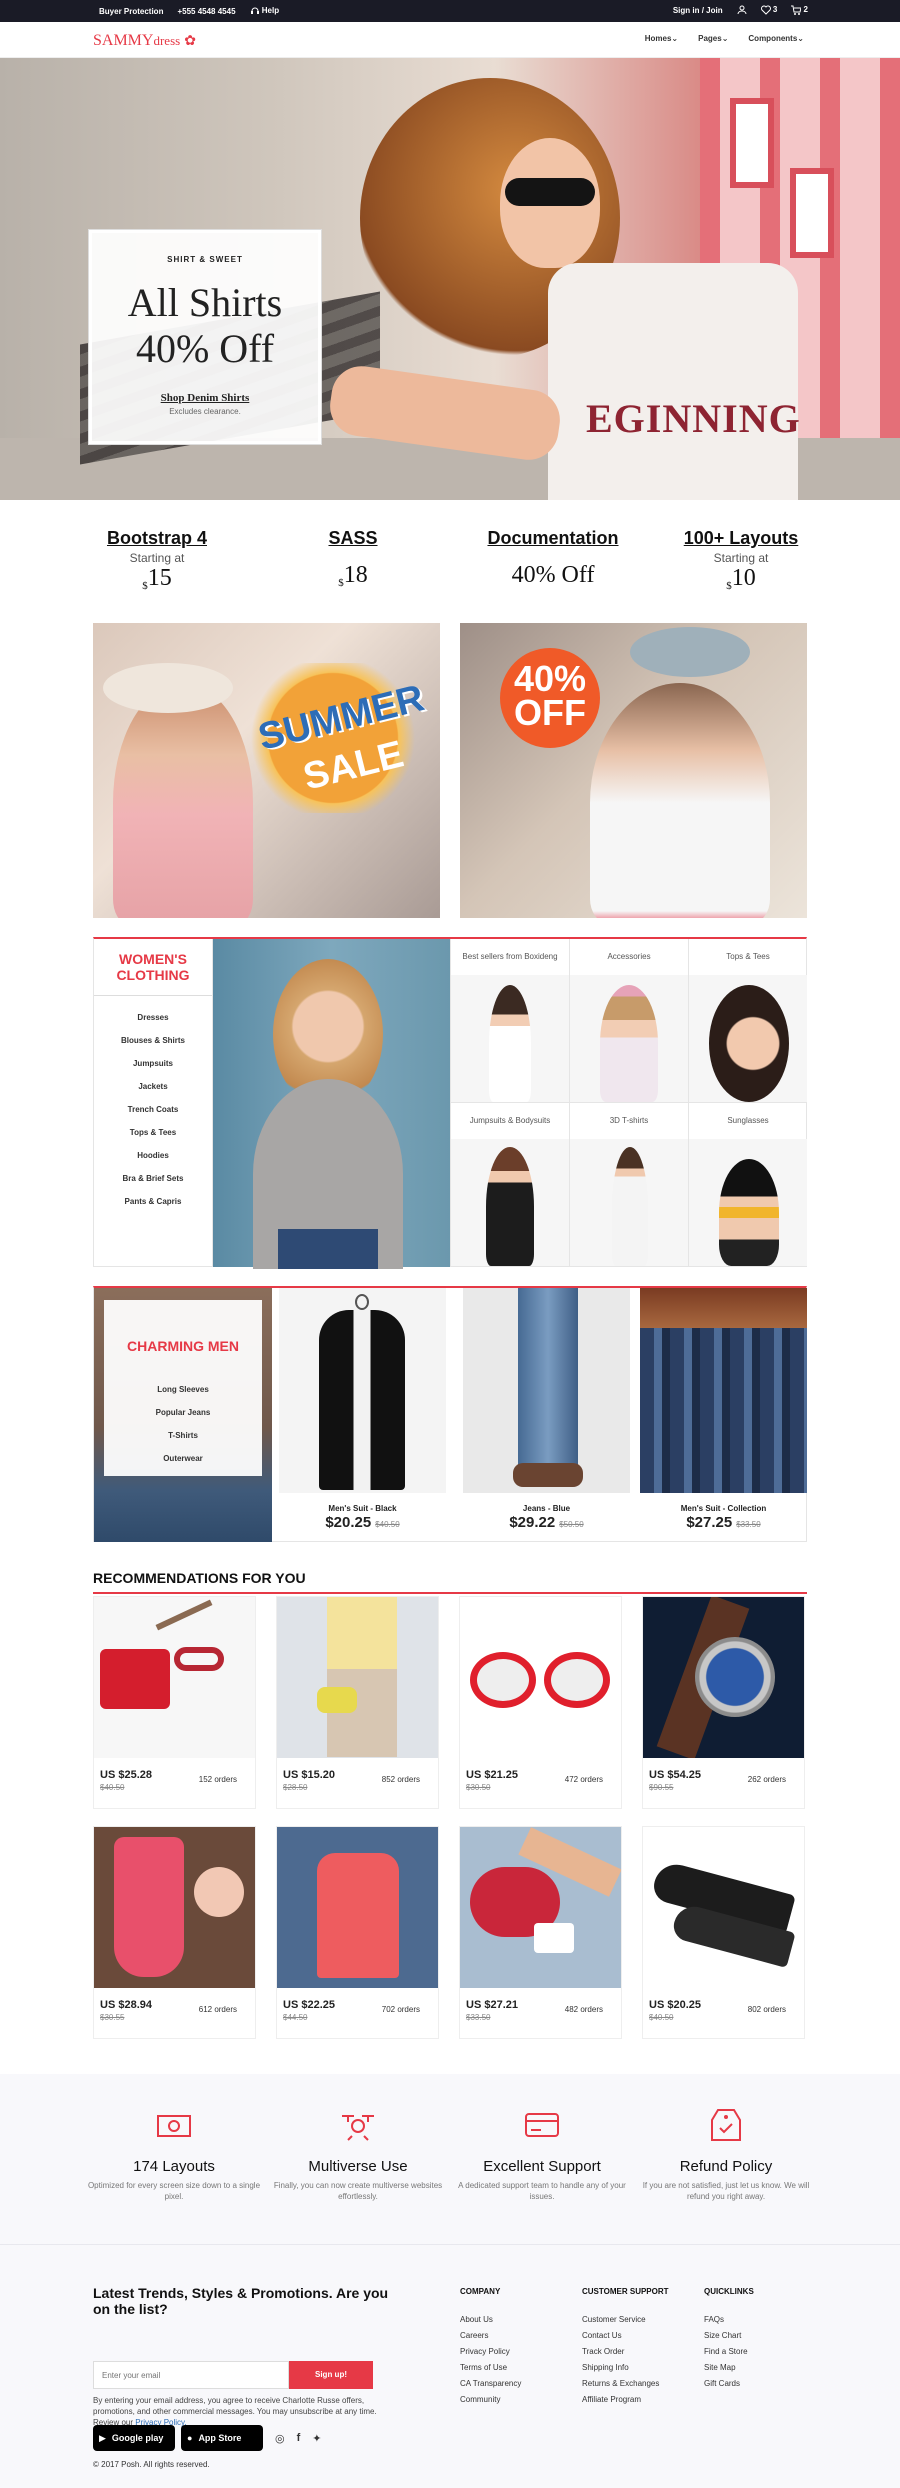 The image size is (900, 2488). What do you see at coordinates (625, 2400) in the screenshot?
I see `footer-link: Affiliate Program` at bounding box center [625, 2400].